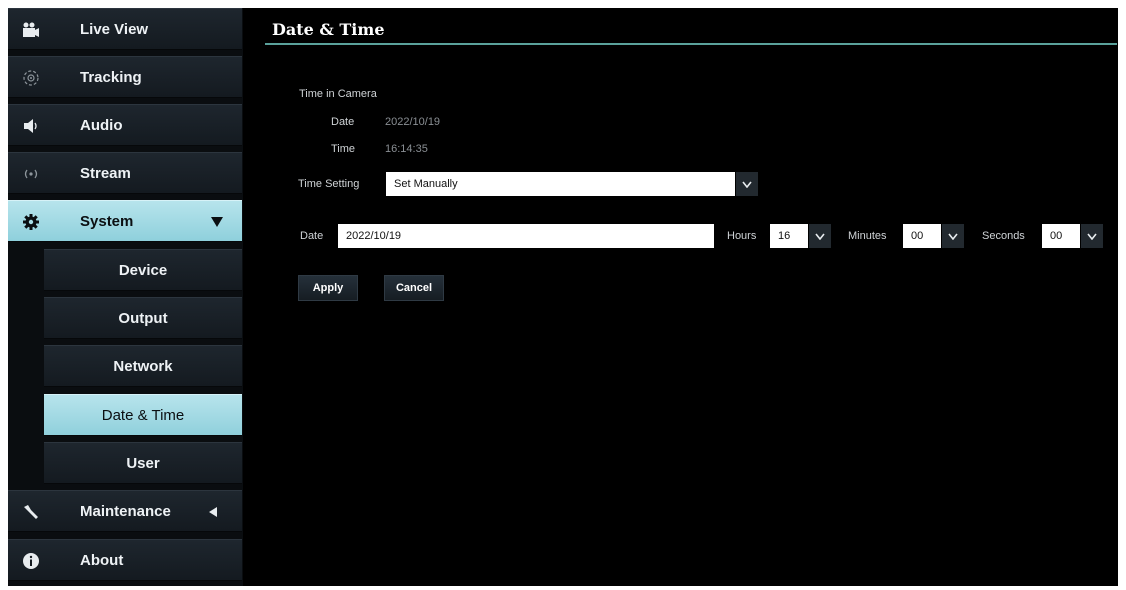  I want to click on sidebar-item-label: About, so click(102, 560).